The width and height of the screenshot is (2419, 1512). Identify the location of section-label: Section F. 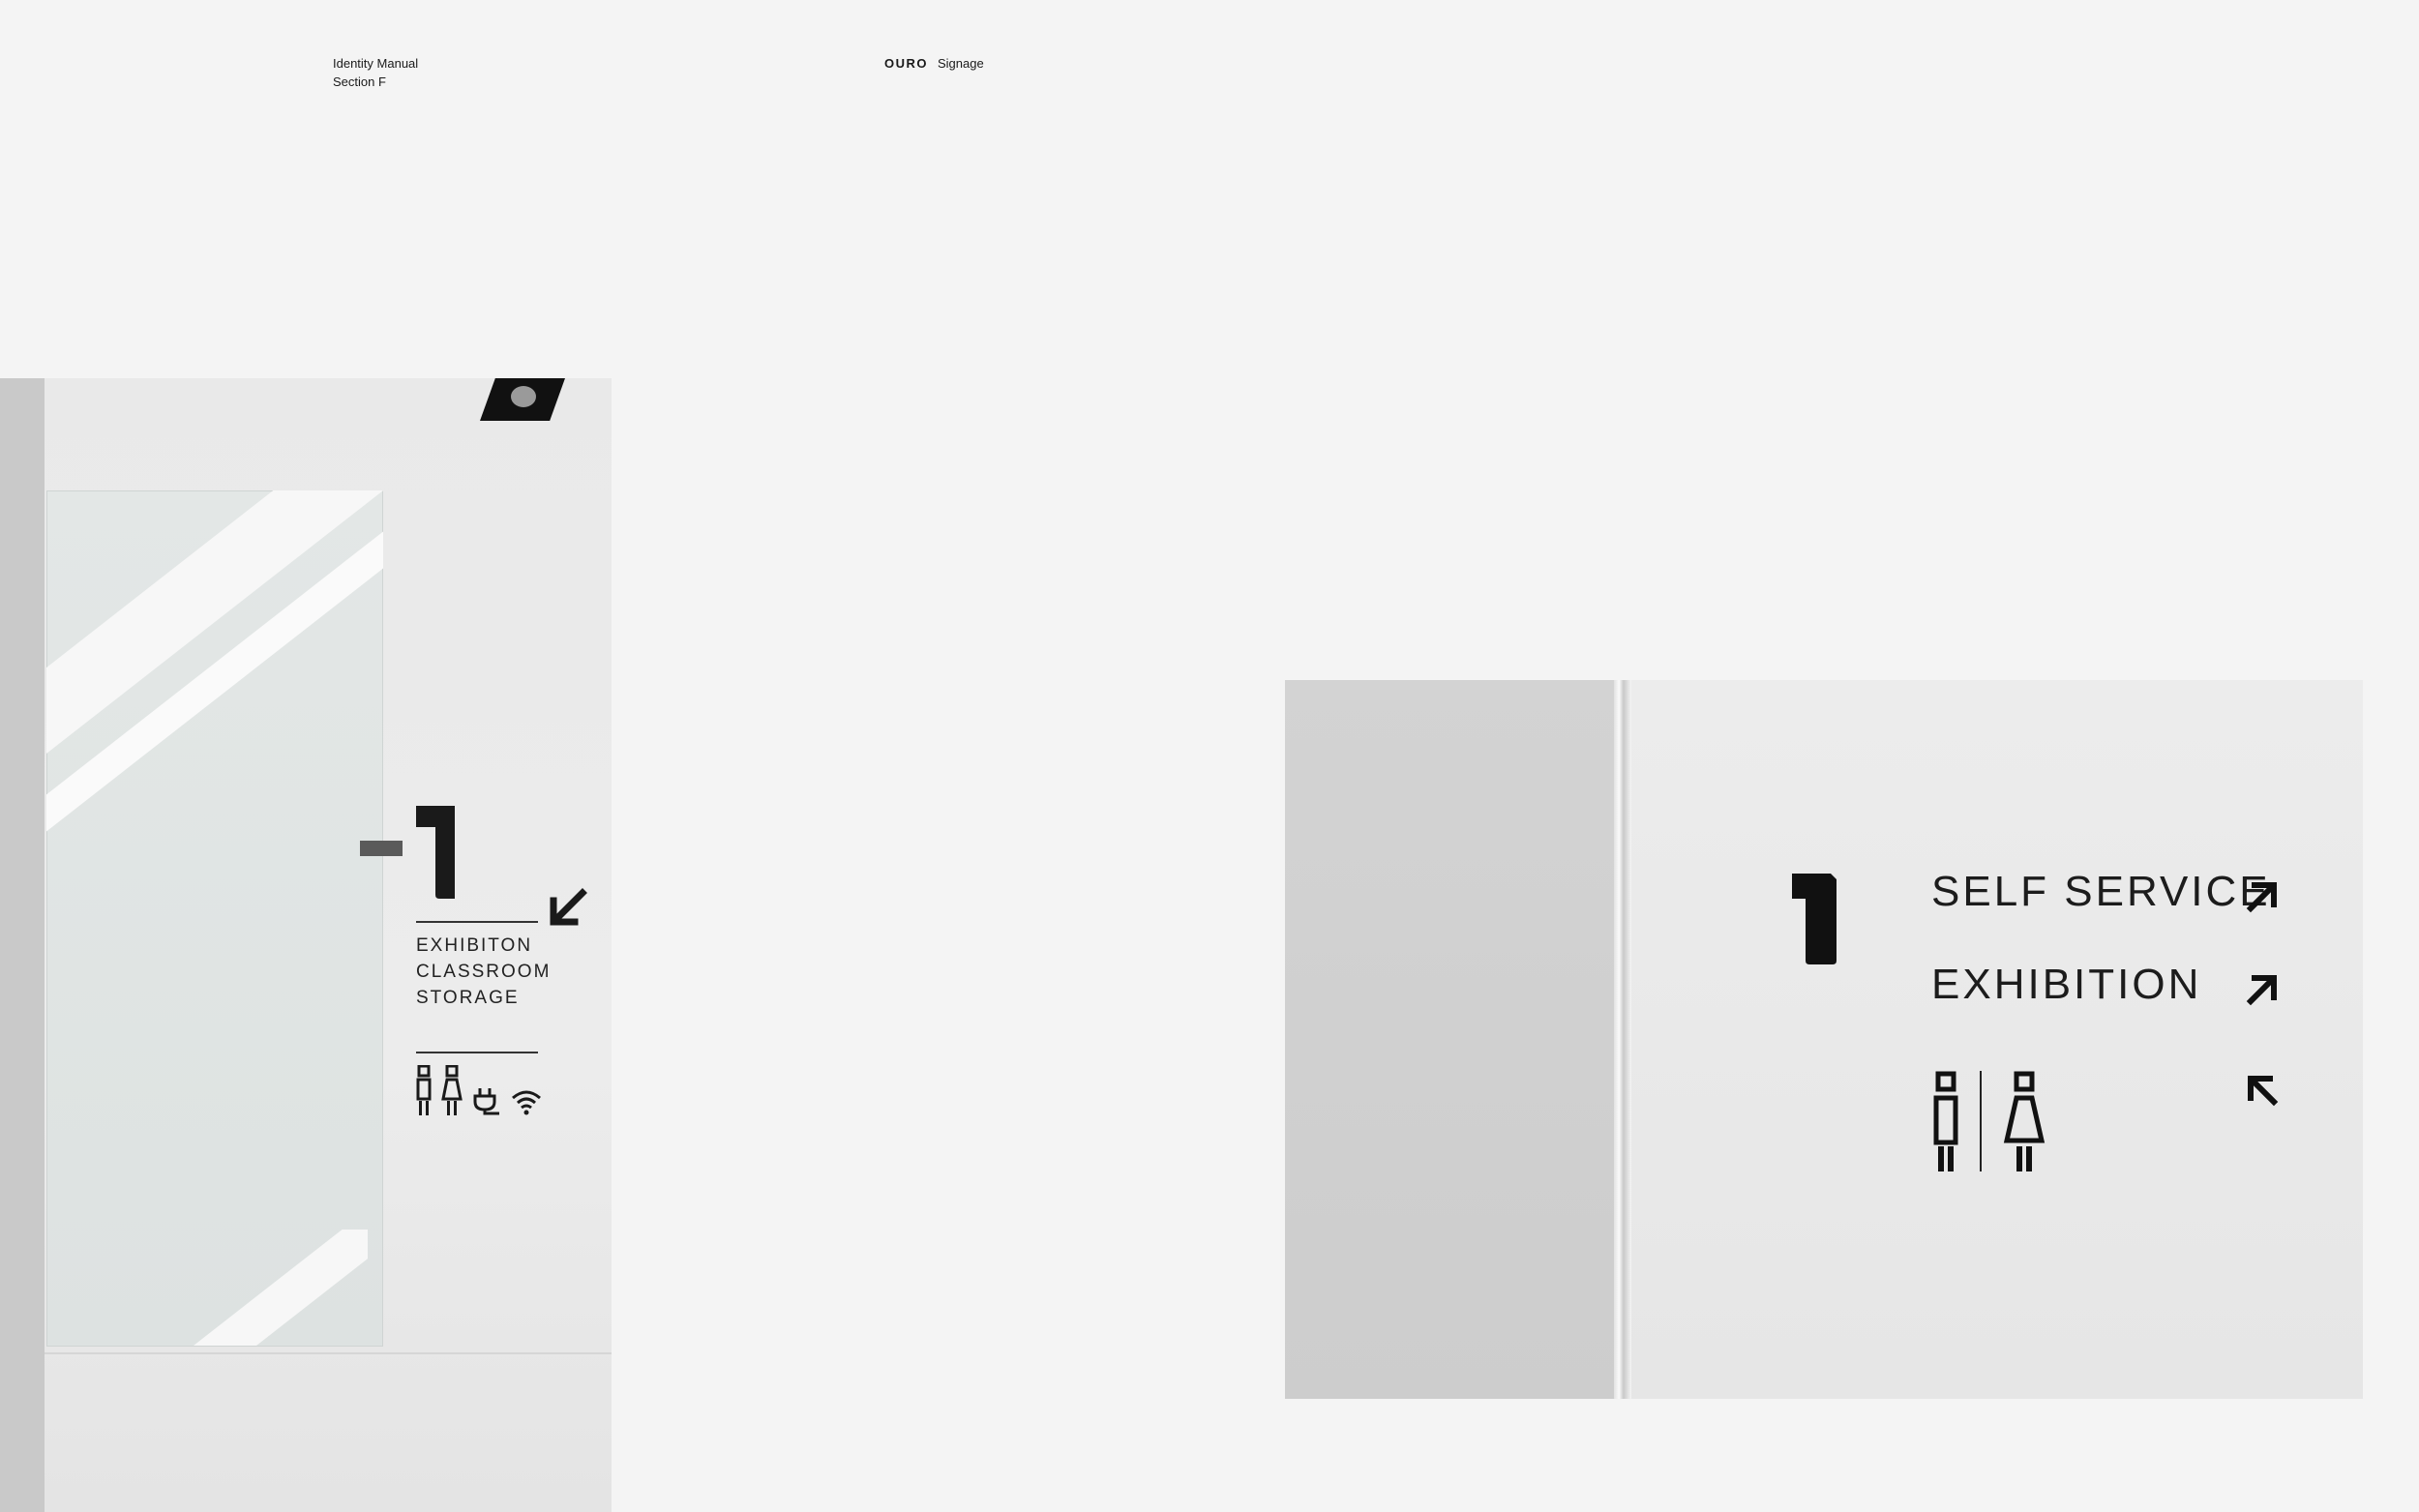
(360, 82).